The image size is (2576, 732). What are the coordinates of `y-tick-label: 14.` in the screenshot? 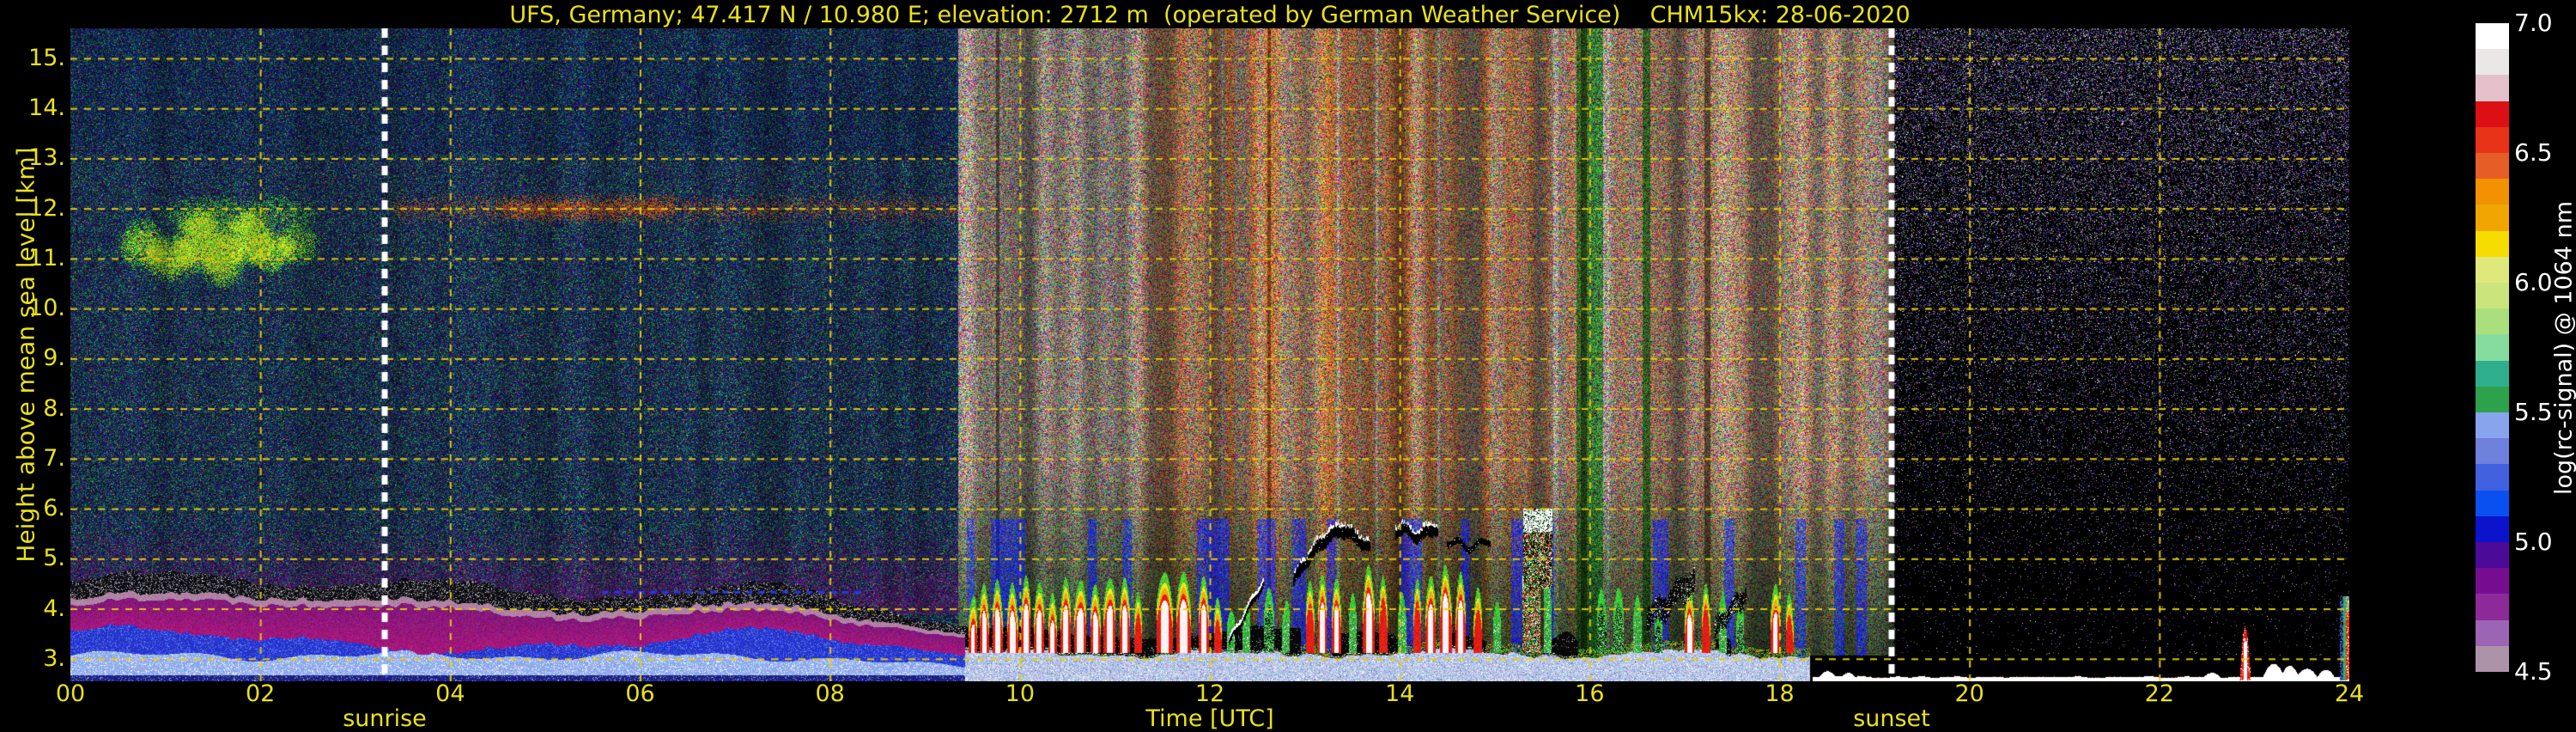 It's located at (32, 108).